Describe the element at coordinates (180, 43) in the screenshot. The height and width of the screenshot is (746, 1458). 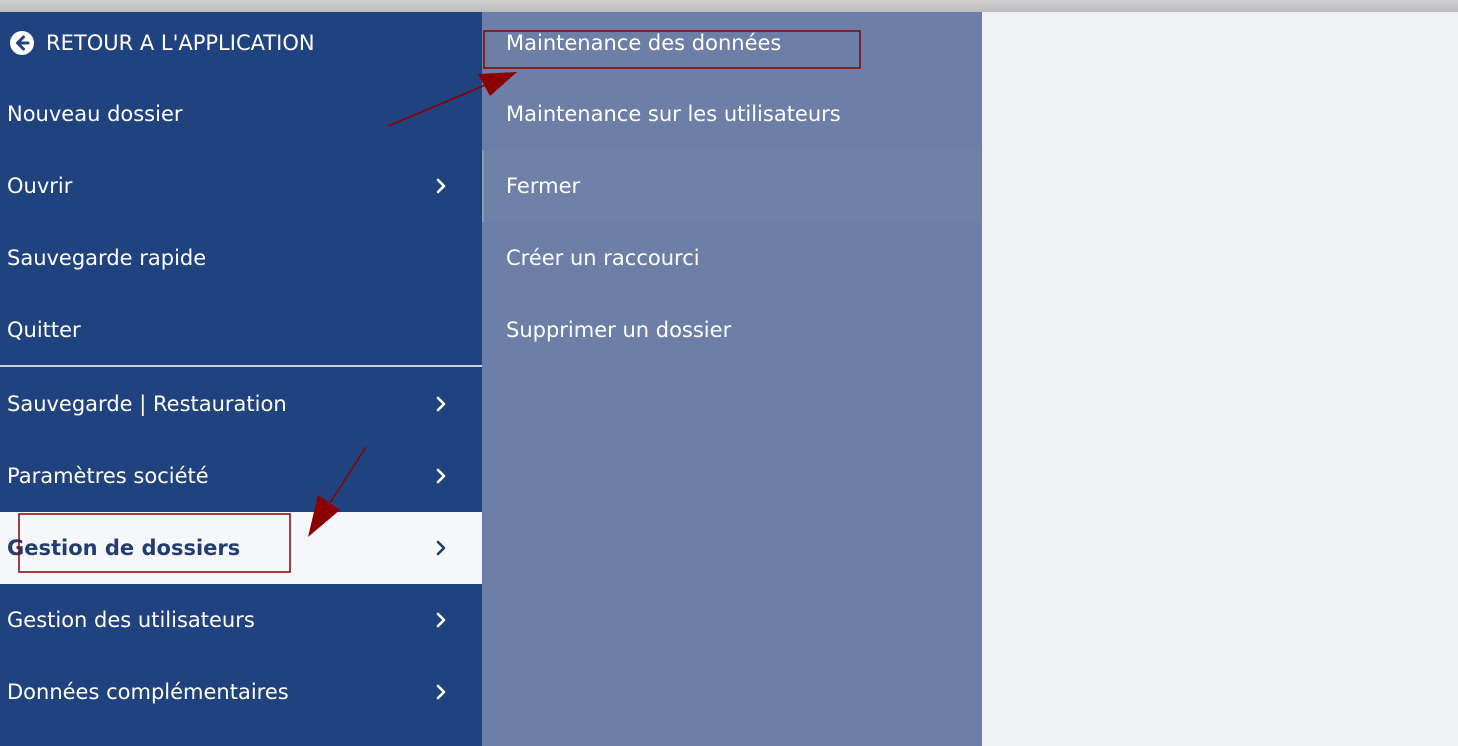
I see `back-to-application-label: RETOUR A L'APPLICATION` at that location.